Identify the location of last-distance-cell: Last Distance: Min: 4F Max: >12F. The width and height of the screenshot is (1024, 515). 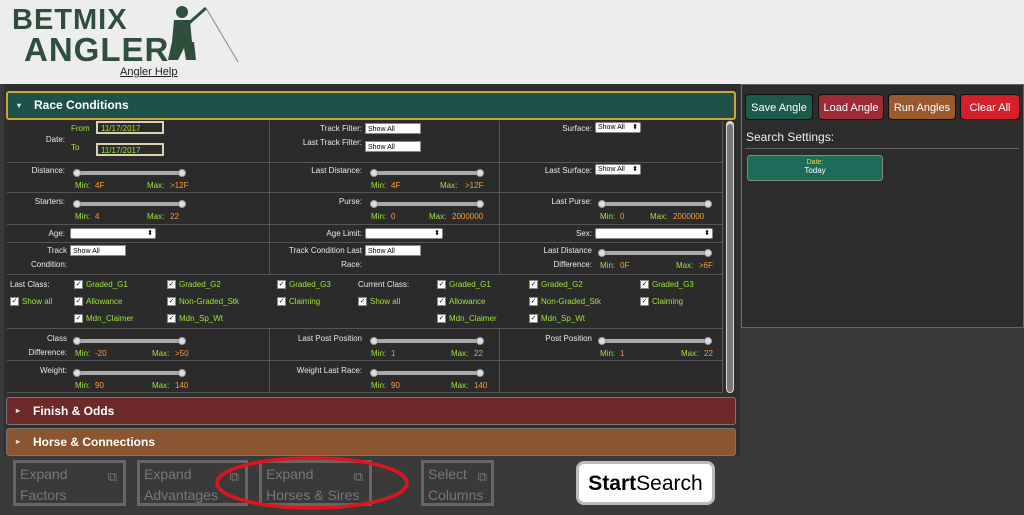
(385, 178).